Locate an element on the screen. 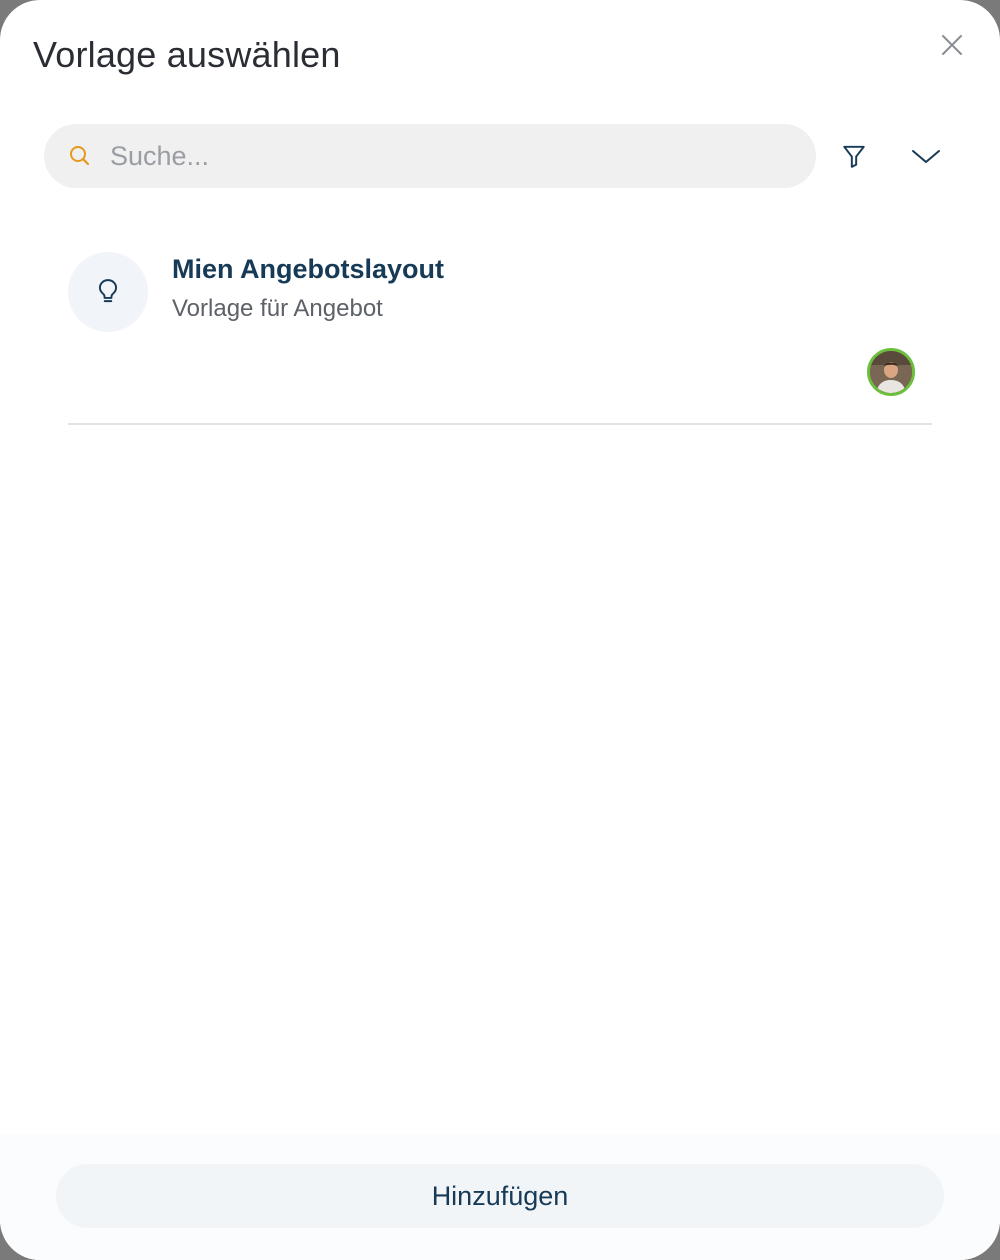  template-list-item: Mien Angebotslayout Vorlage für Angebot is located at coordinates (500, 330).